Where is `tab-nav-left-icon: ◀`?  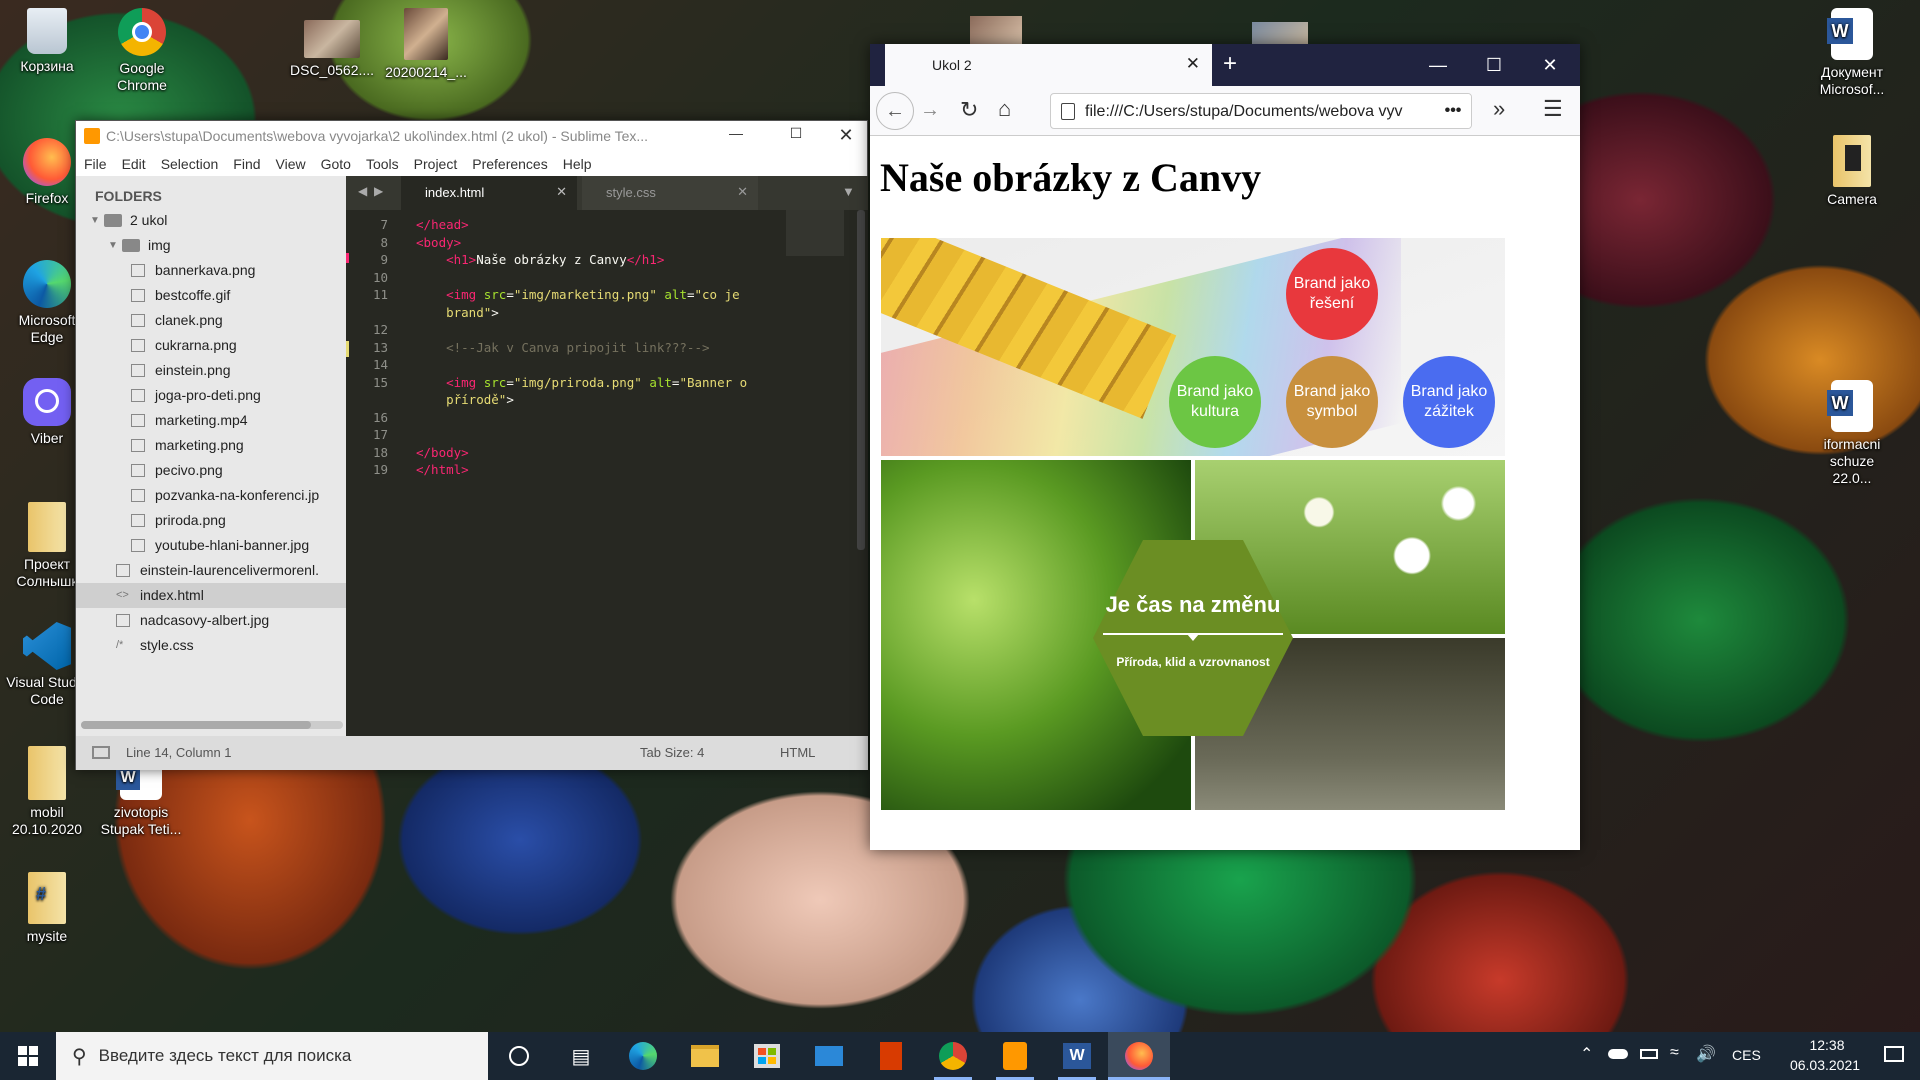
tab-nav-left-icon: ◀ is located at coordinates (362, 191).